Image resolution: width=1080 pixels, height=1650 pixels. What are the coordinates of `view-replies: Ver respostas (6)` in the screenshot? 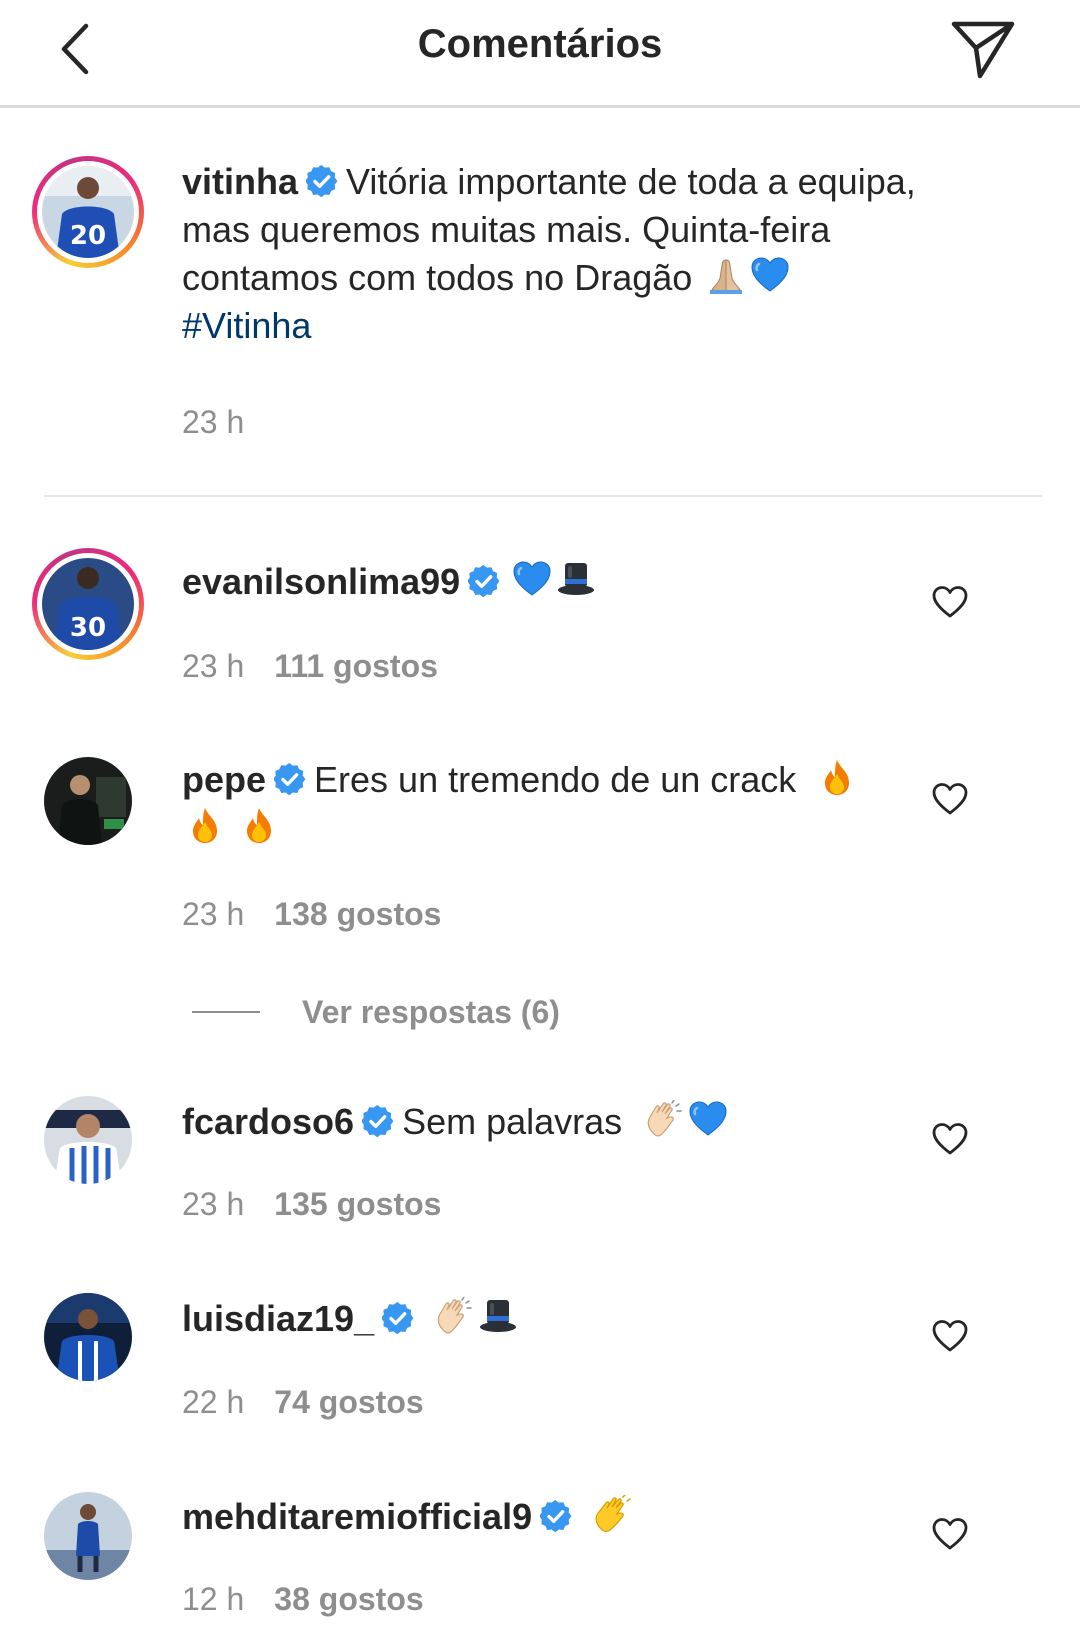 It's located at (376, 1012).